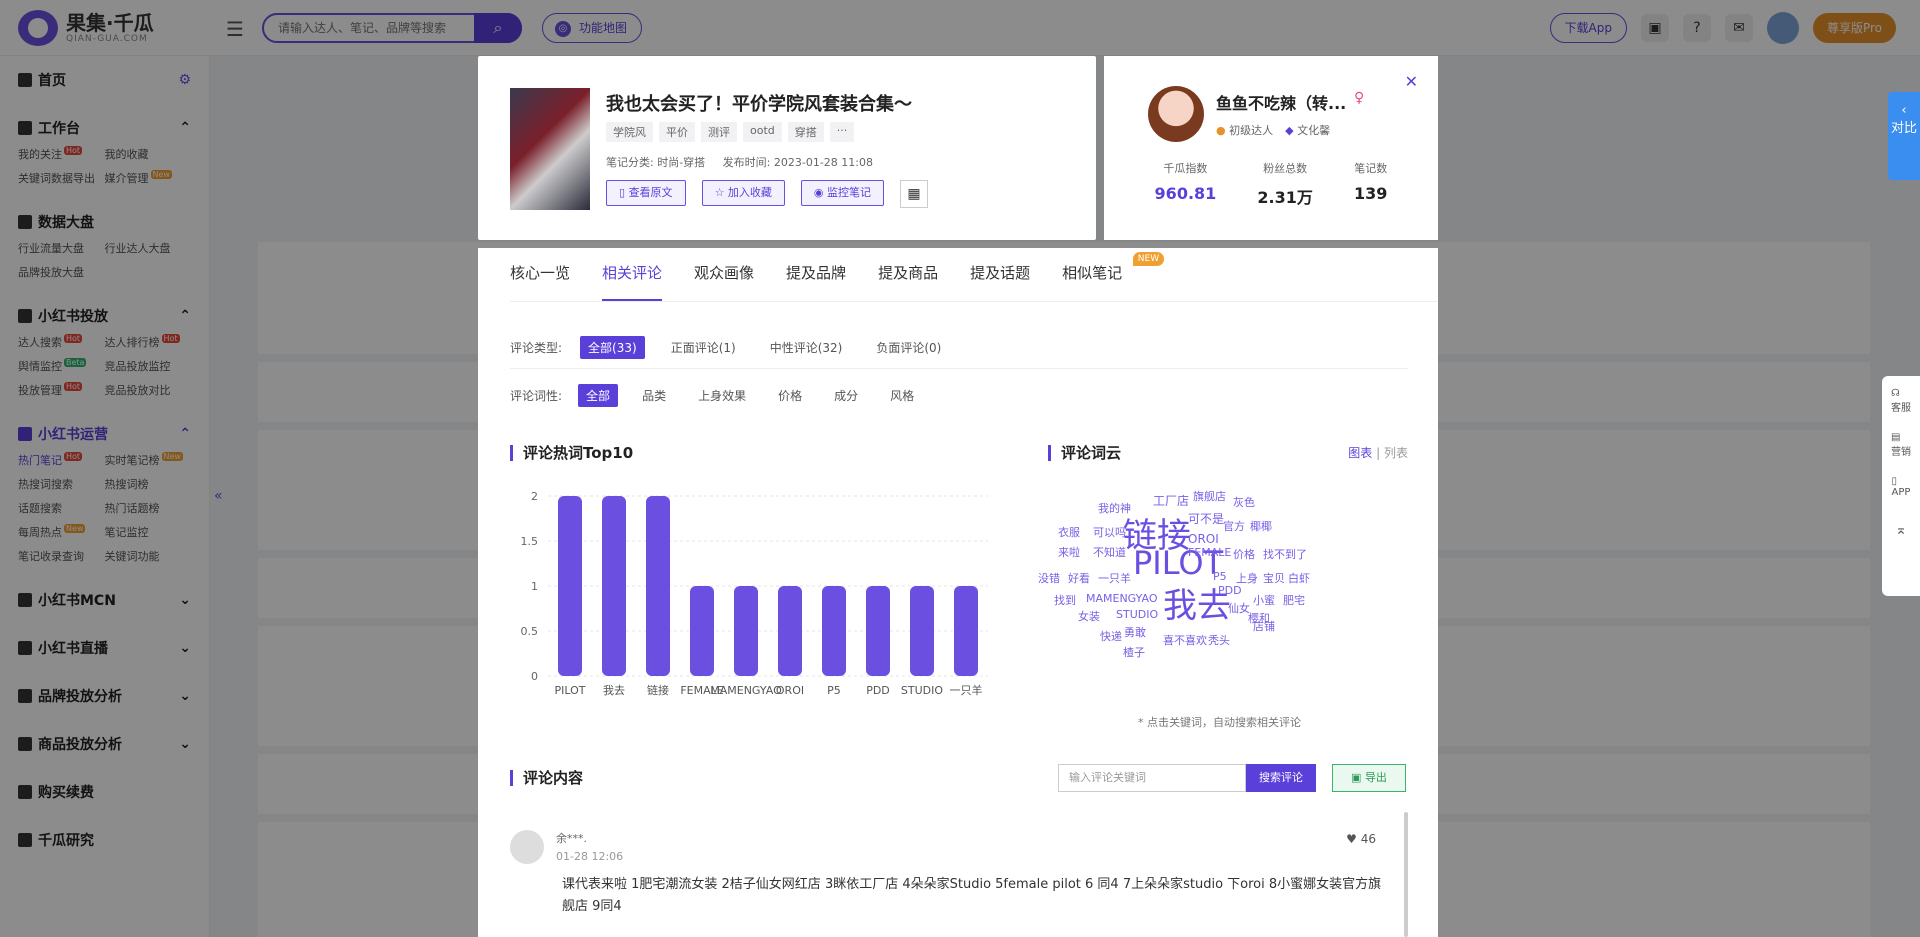  Describe the element at coordinates (1113, 274) in the screenshot. I see `tab-similar: 相似笔记 NEW` at that location.